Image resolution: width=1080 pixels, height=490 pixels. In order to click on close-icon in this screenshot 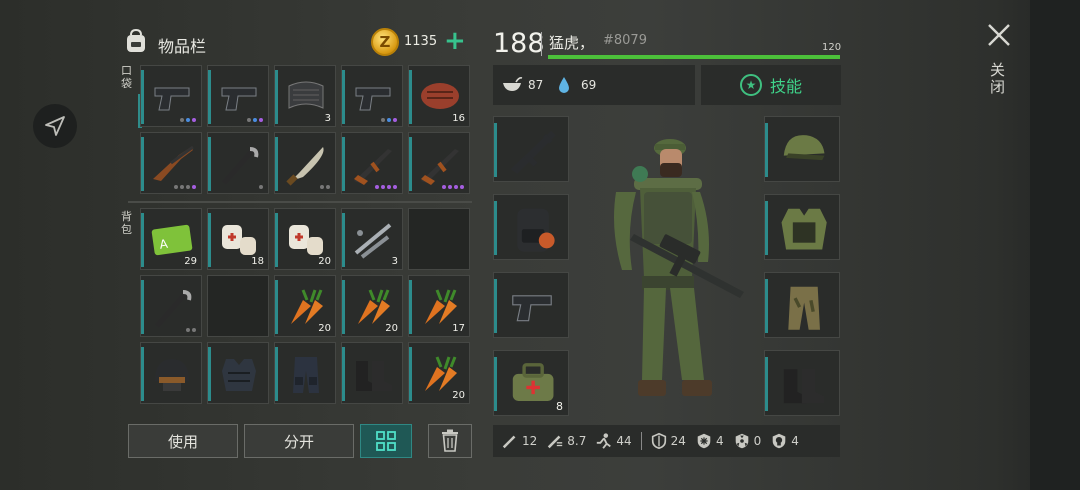, I will do `click(999, 35)`.